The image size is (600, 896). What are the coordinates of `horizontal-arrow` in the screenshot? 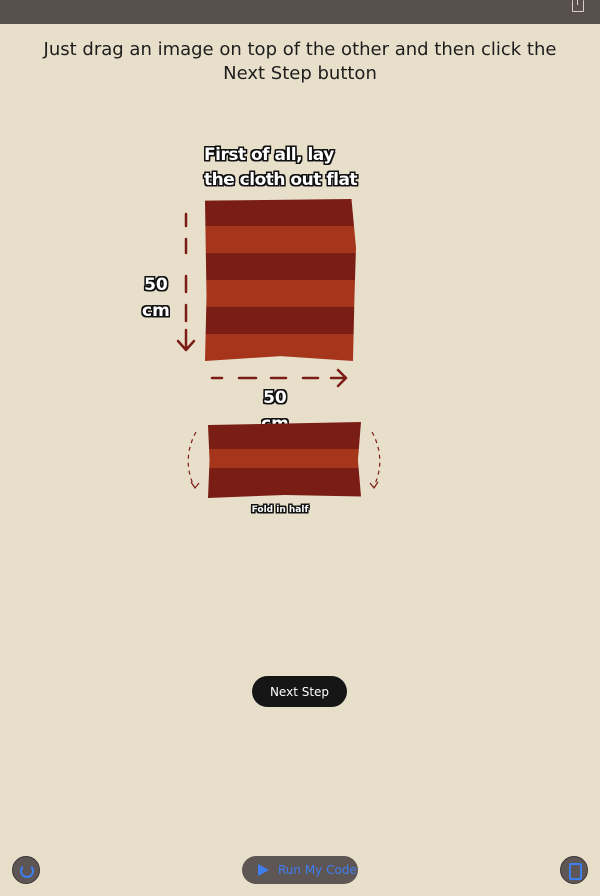 It's located at (279, 378).